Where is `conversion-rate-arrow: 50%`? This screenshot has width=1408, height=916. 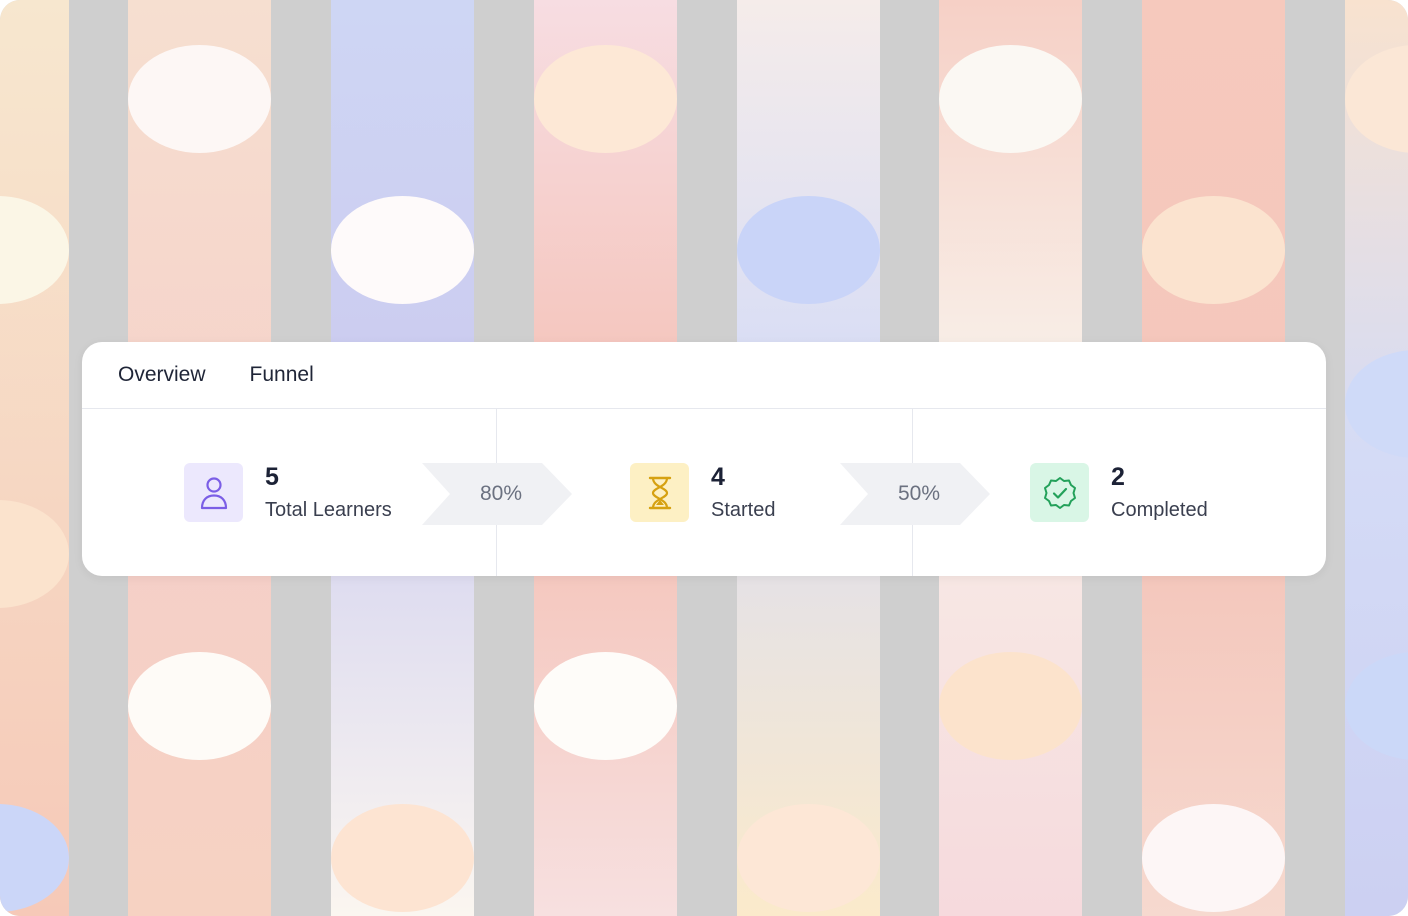
conversion-rate-arrow: 50% is located at coordinates (915, 494).